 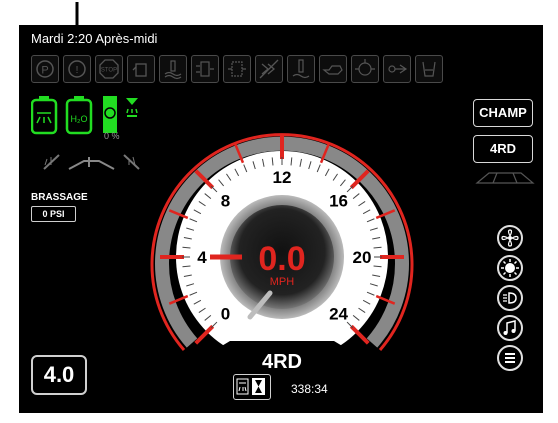 What do you see at coordinates (365, 69) in the screenshot?
I see `engine-warning-icon` at bounding box center [365, 69].